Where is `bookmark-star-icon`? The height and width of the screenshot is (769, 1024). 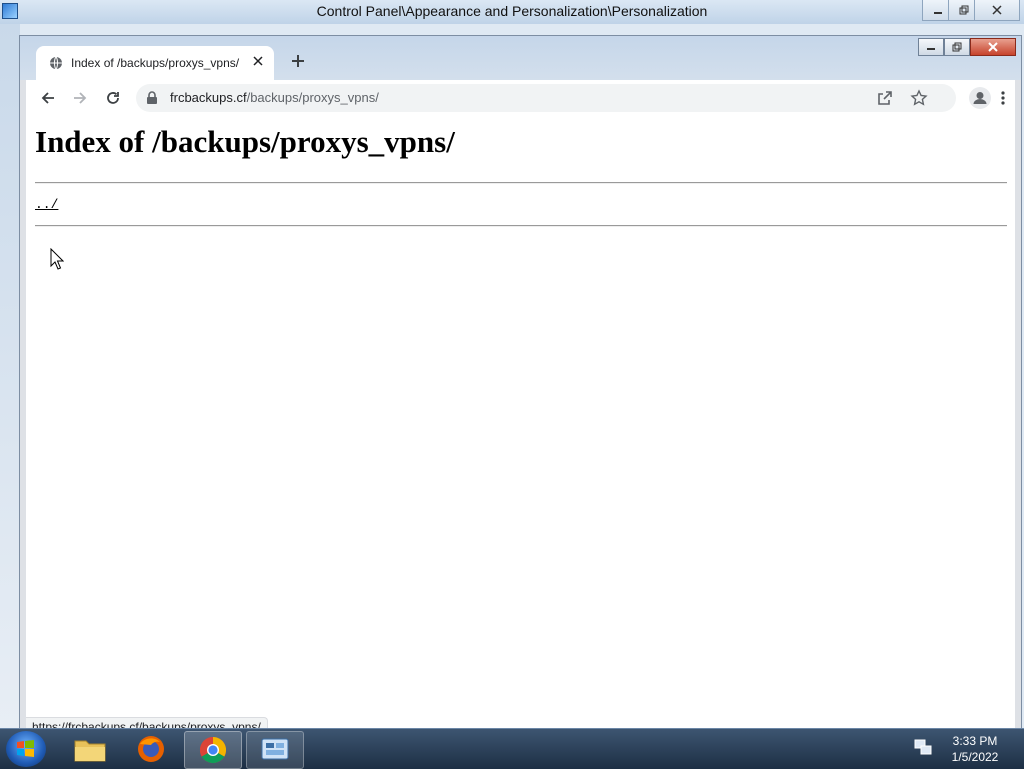 bookmark-star-icon is located at coordinates (919, 100).